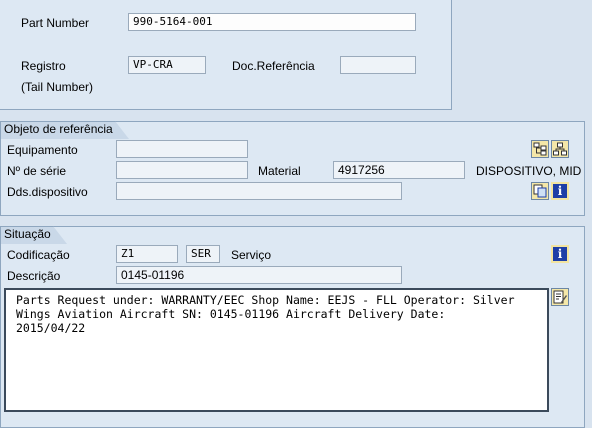 The image size is (592, 428). I want to click on descricao-field: 0145-01196, so click(259, 275).